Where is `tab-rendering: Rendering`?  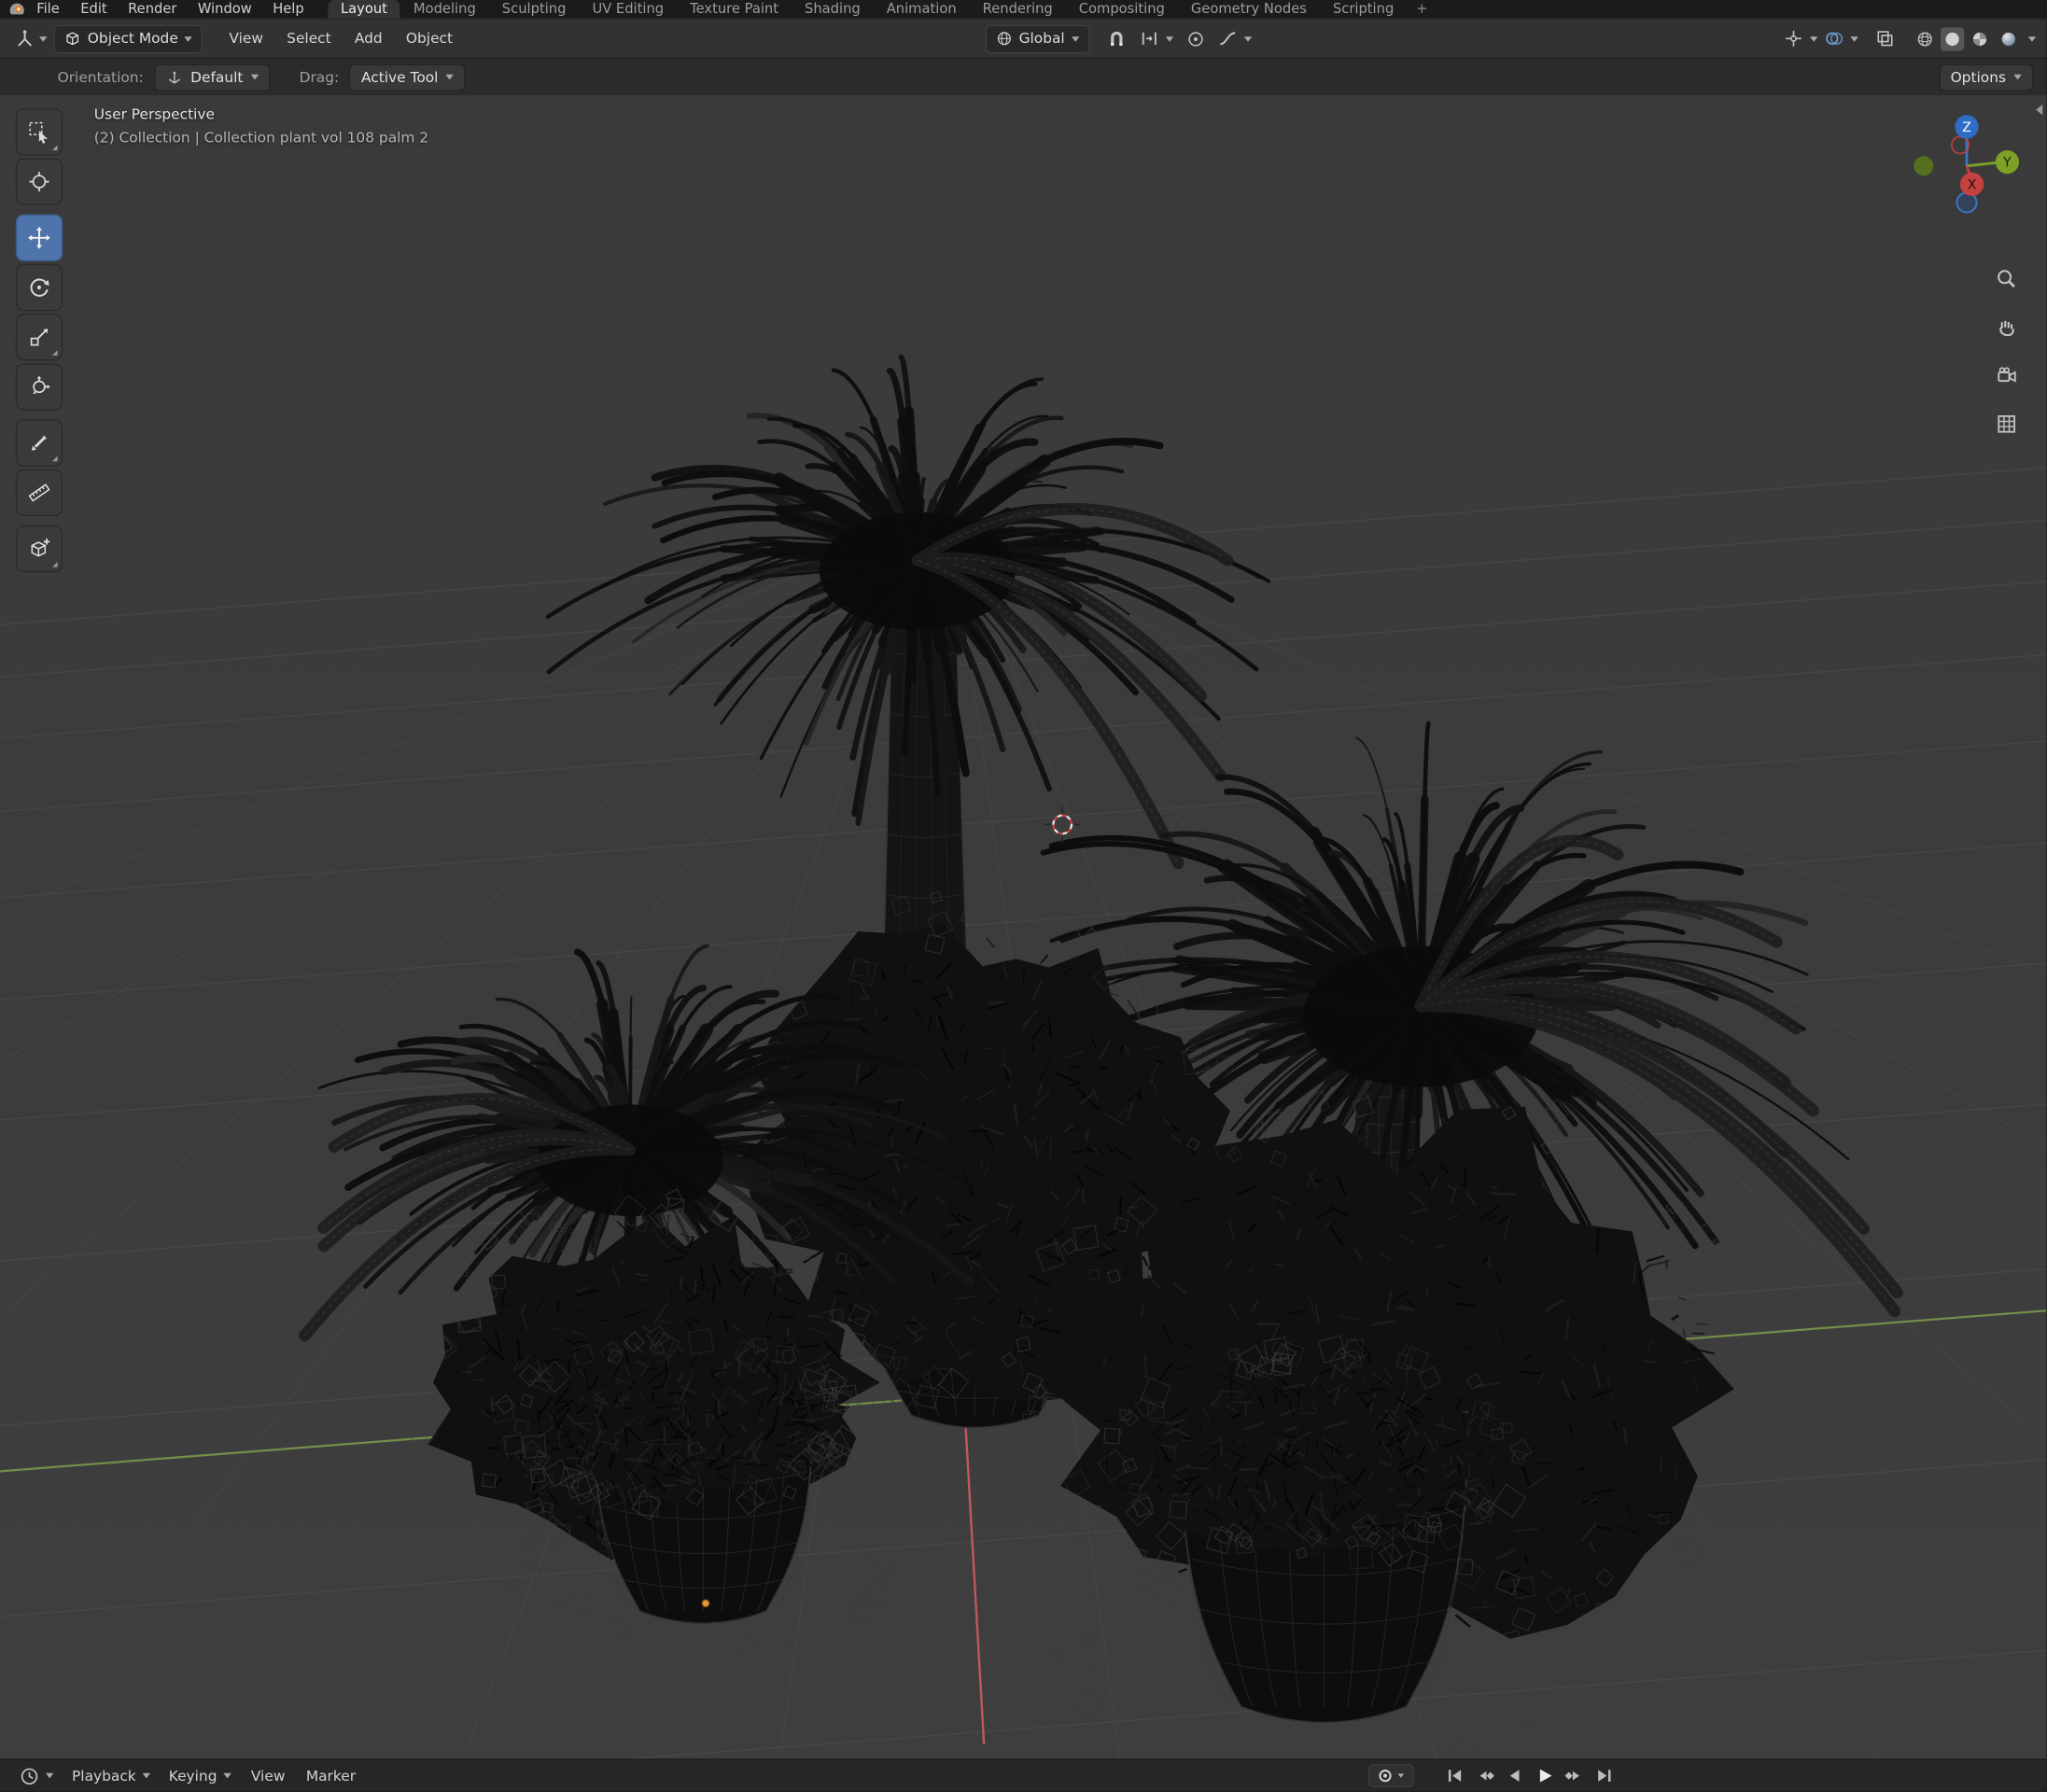 tab-rendering: Rendering is located at coordinates (1018, 9).